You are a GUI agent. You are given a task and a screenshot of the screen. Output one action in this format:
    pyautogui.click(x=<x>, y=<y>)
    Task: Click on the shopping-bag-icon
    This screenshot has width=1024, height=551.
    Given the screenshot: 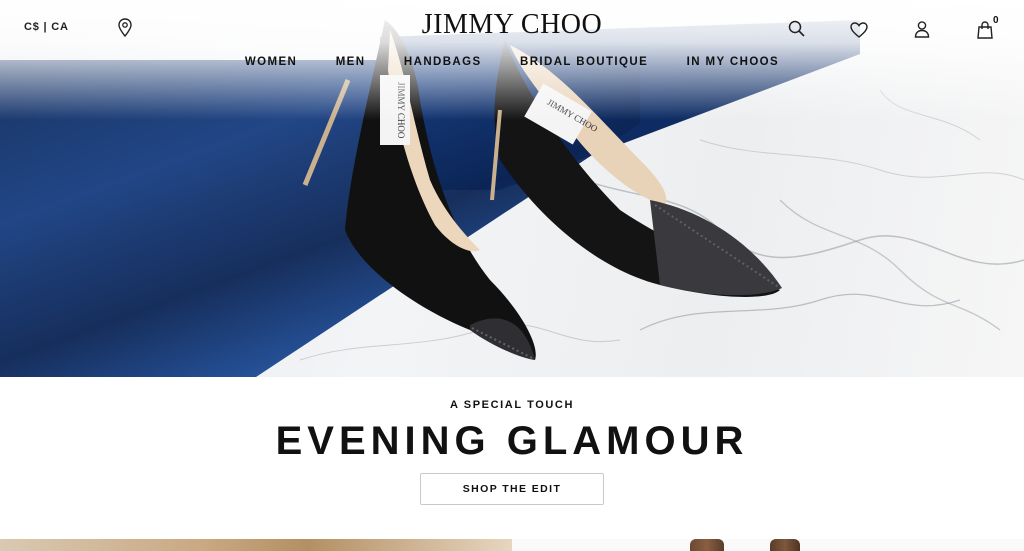 What is the action you would take?
    pyautogui.click(x=985, y=30)
    